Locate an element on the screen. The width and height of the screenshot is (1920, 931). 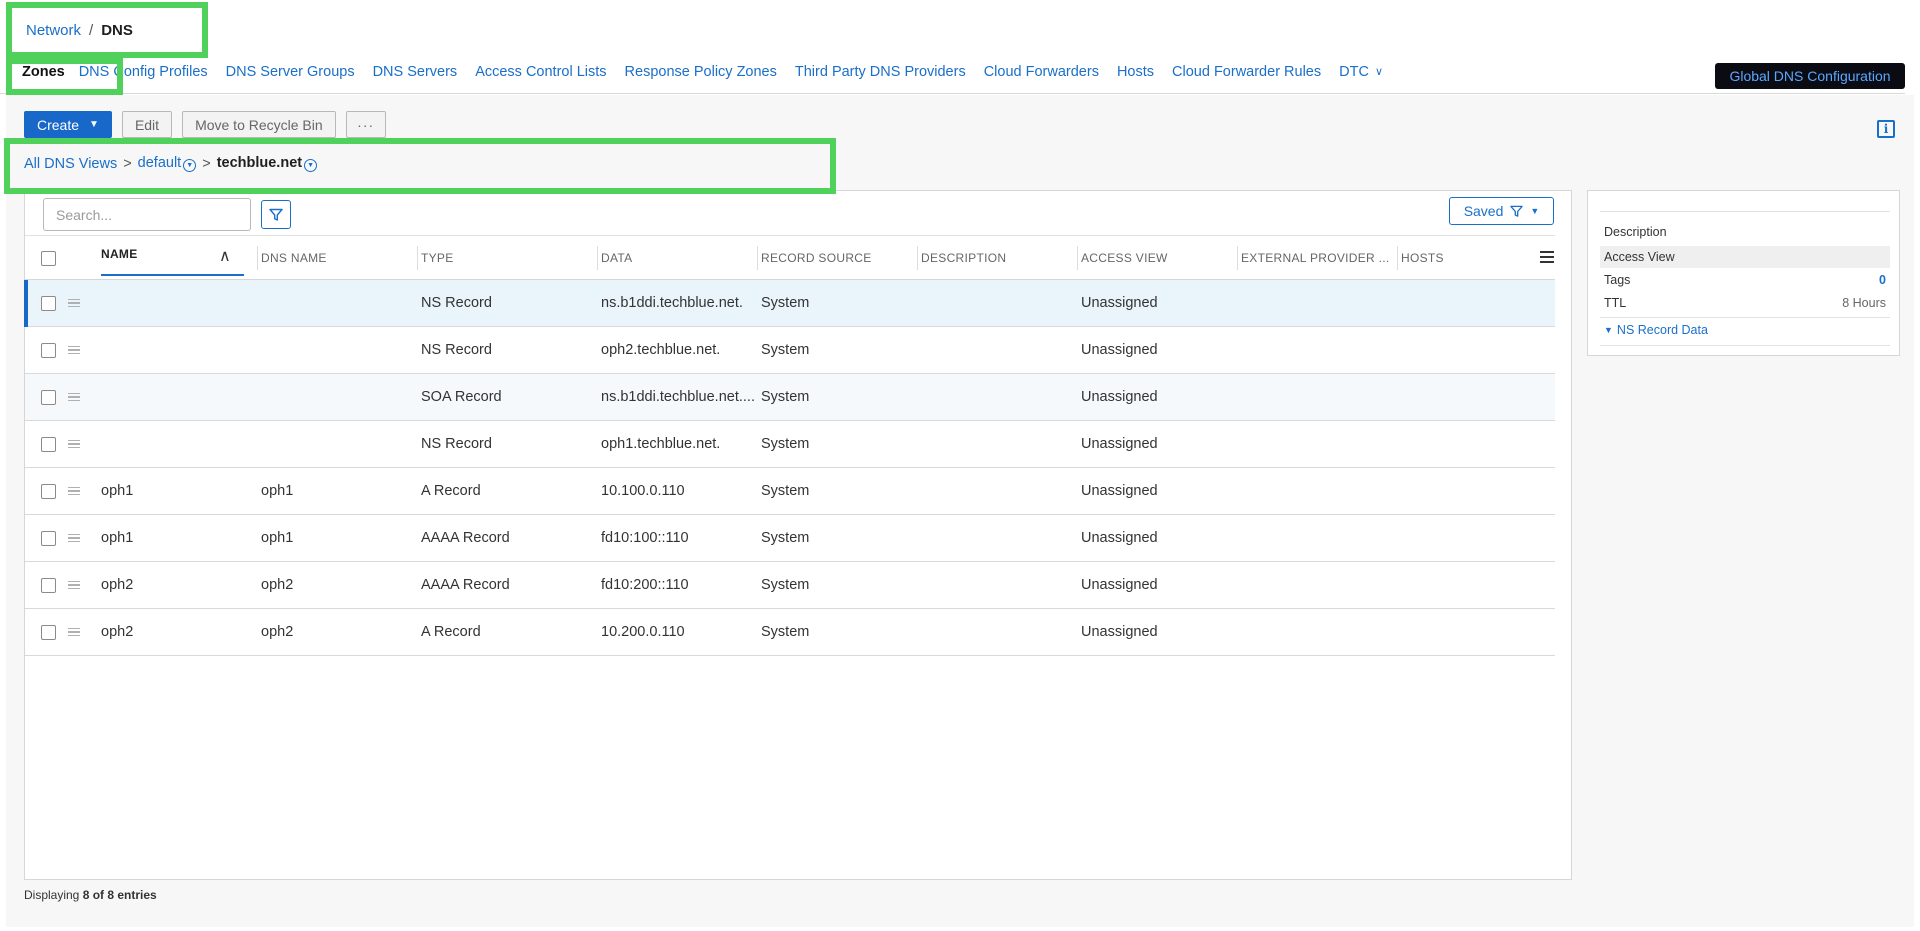
ns-record-data-toggle: ▼ NS Record Data is located at coordinates (1656, 330).